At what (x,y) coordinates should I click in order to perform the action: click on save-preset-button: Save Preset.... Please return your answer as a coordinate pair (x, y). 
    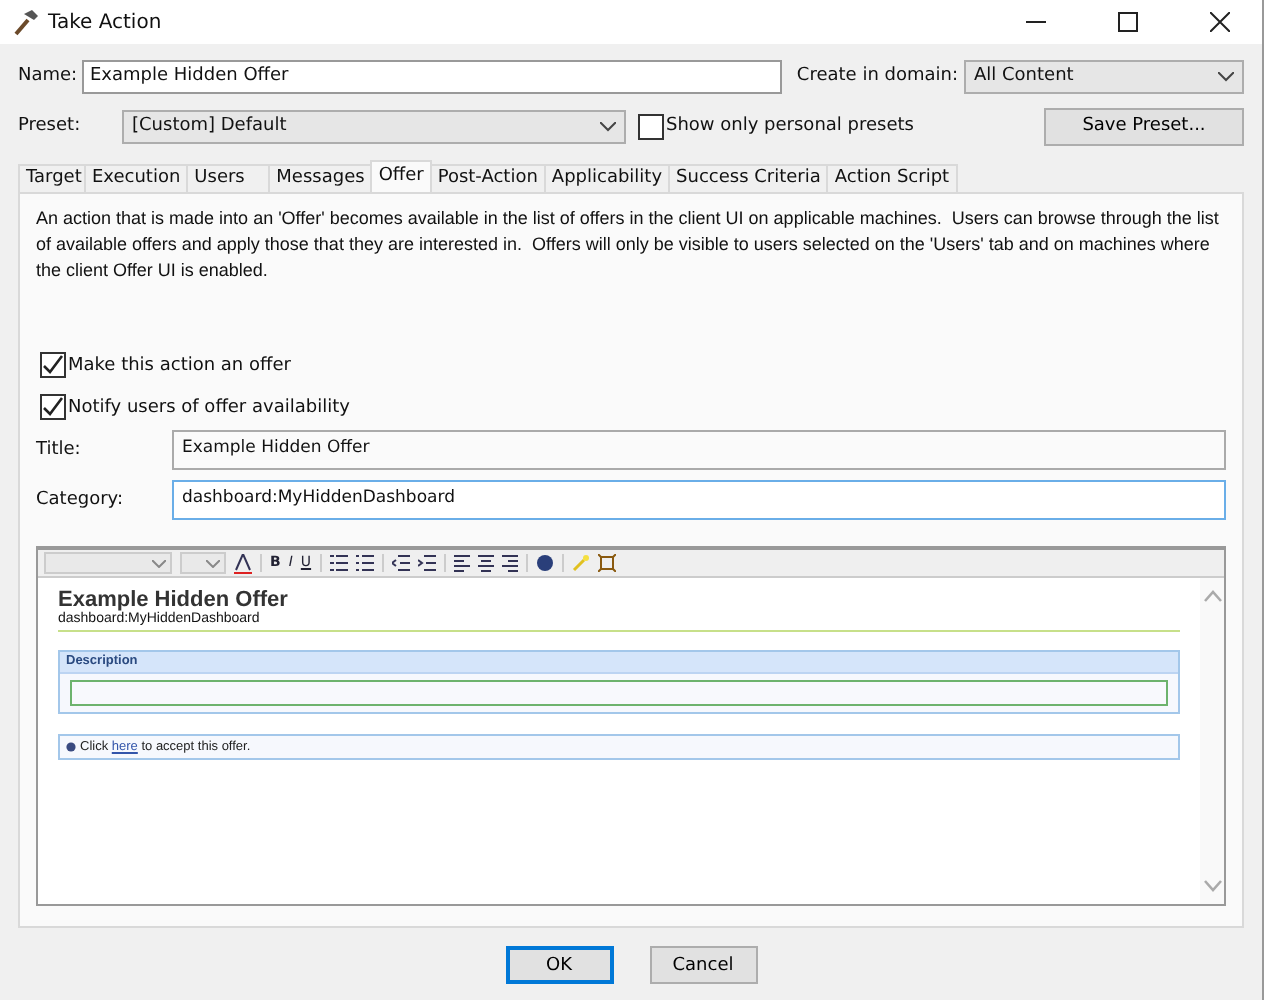
    Looking at the image, I should click on (1144, 126).